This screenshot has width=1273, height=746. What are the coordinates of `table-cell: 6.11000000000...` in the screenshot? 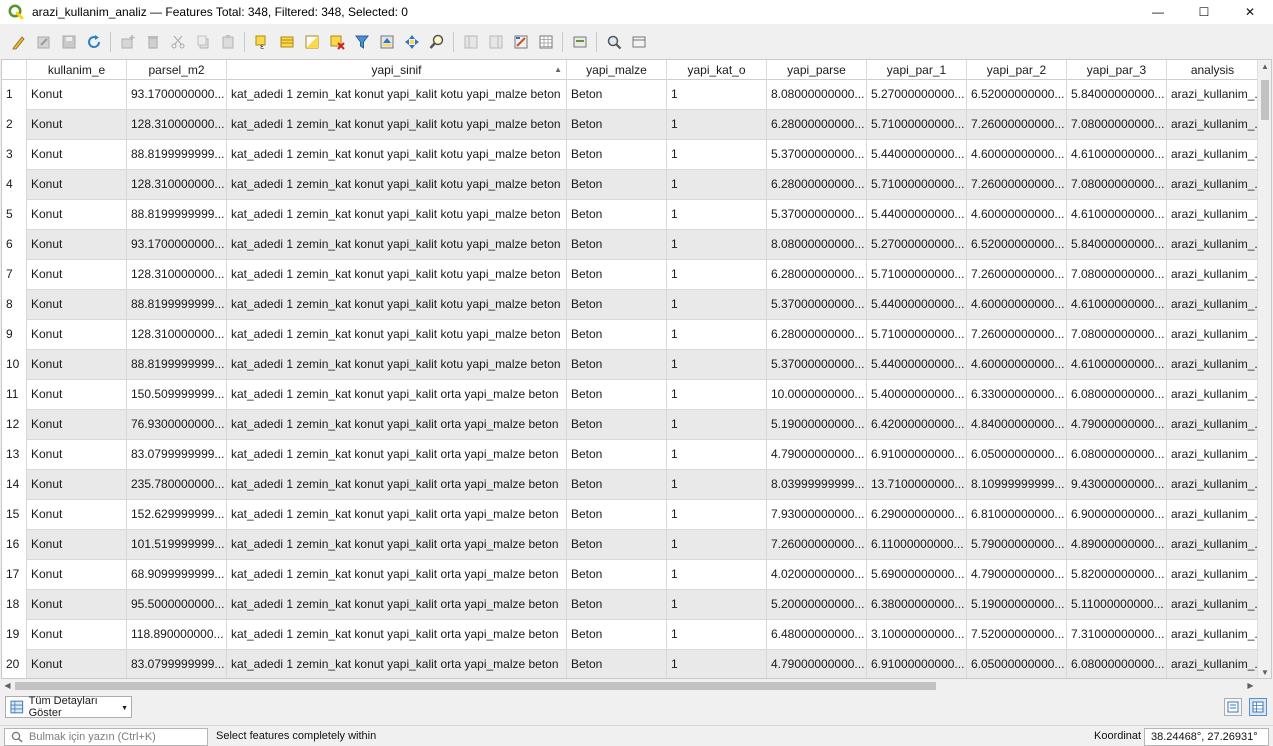 It's located at (917, 545).